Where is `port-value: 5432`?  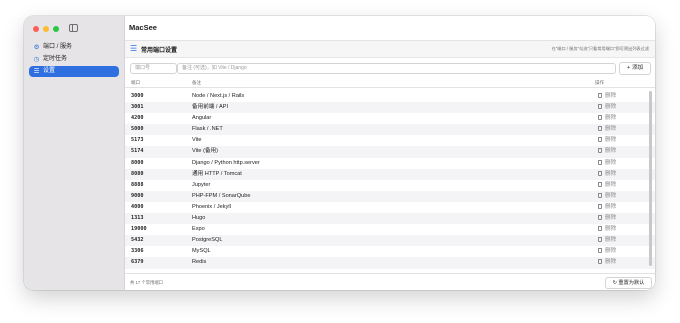 port-value: 5432 is located at coordinates (137, 240).